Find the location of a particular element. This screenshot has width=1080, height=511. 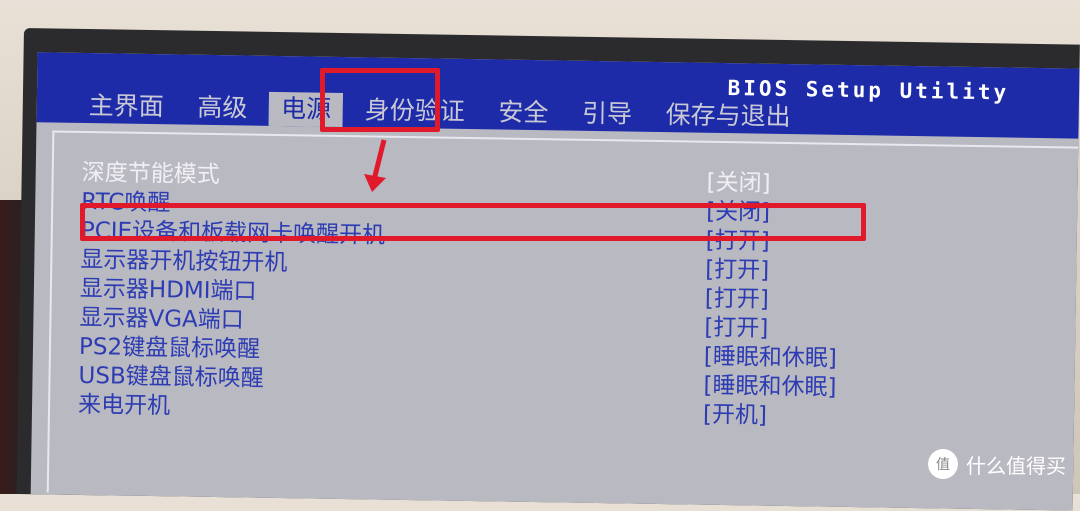

highlight-box-pcie-row is located at coordinates (473, 222).